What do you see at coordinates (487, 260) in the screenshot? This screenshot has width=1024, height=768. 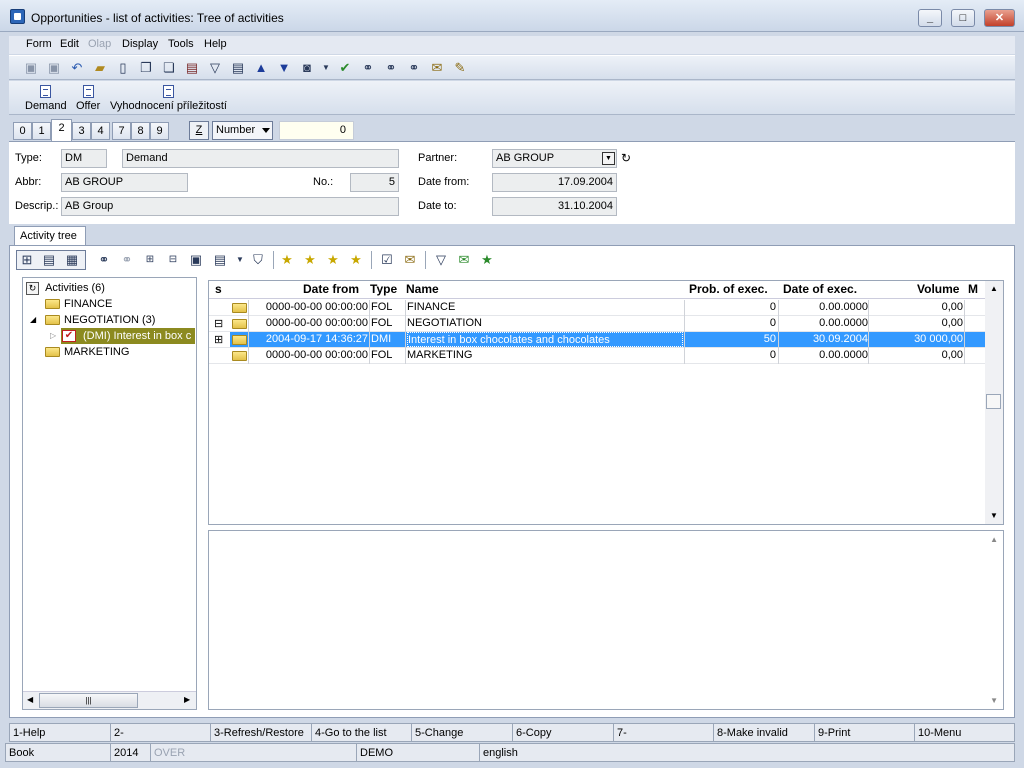 I see `filter-star-icon: ★` at bounding box center [487, 260].